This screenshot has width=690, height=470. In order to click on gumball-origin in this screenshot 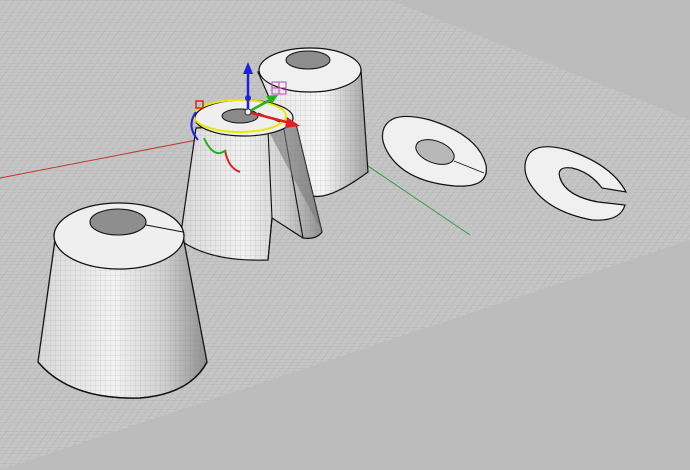, I will do `click(248, 112)`.